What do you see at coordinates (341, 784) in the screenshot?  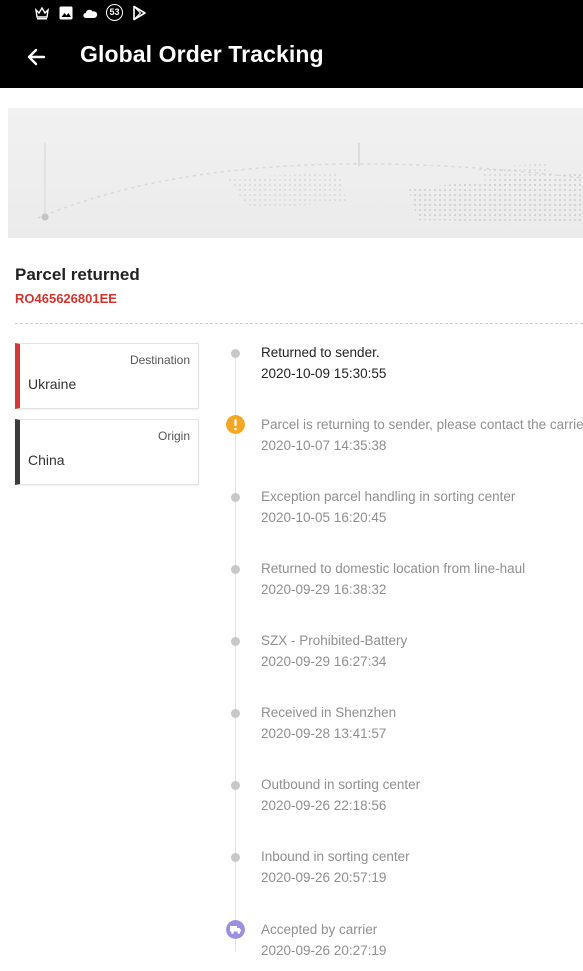 I see `event-description: Outbound in sorting center` at bounding box center [341, 784].